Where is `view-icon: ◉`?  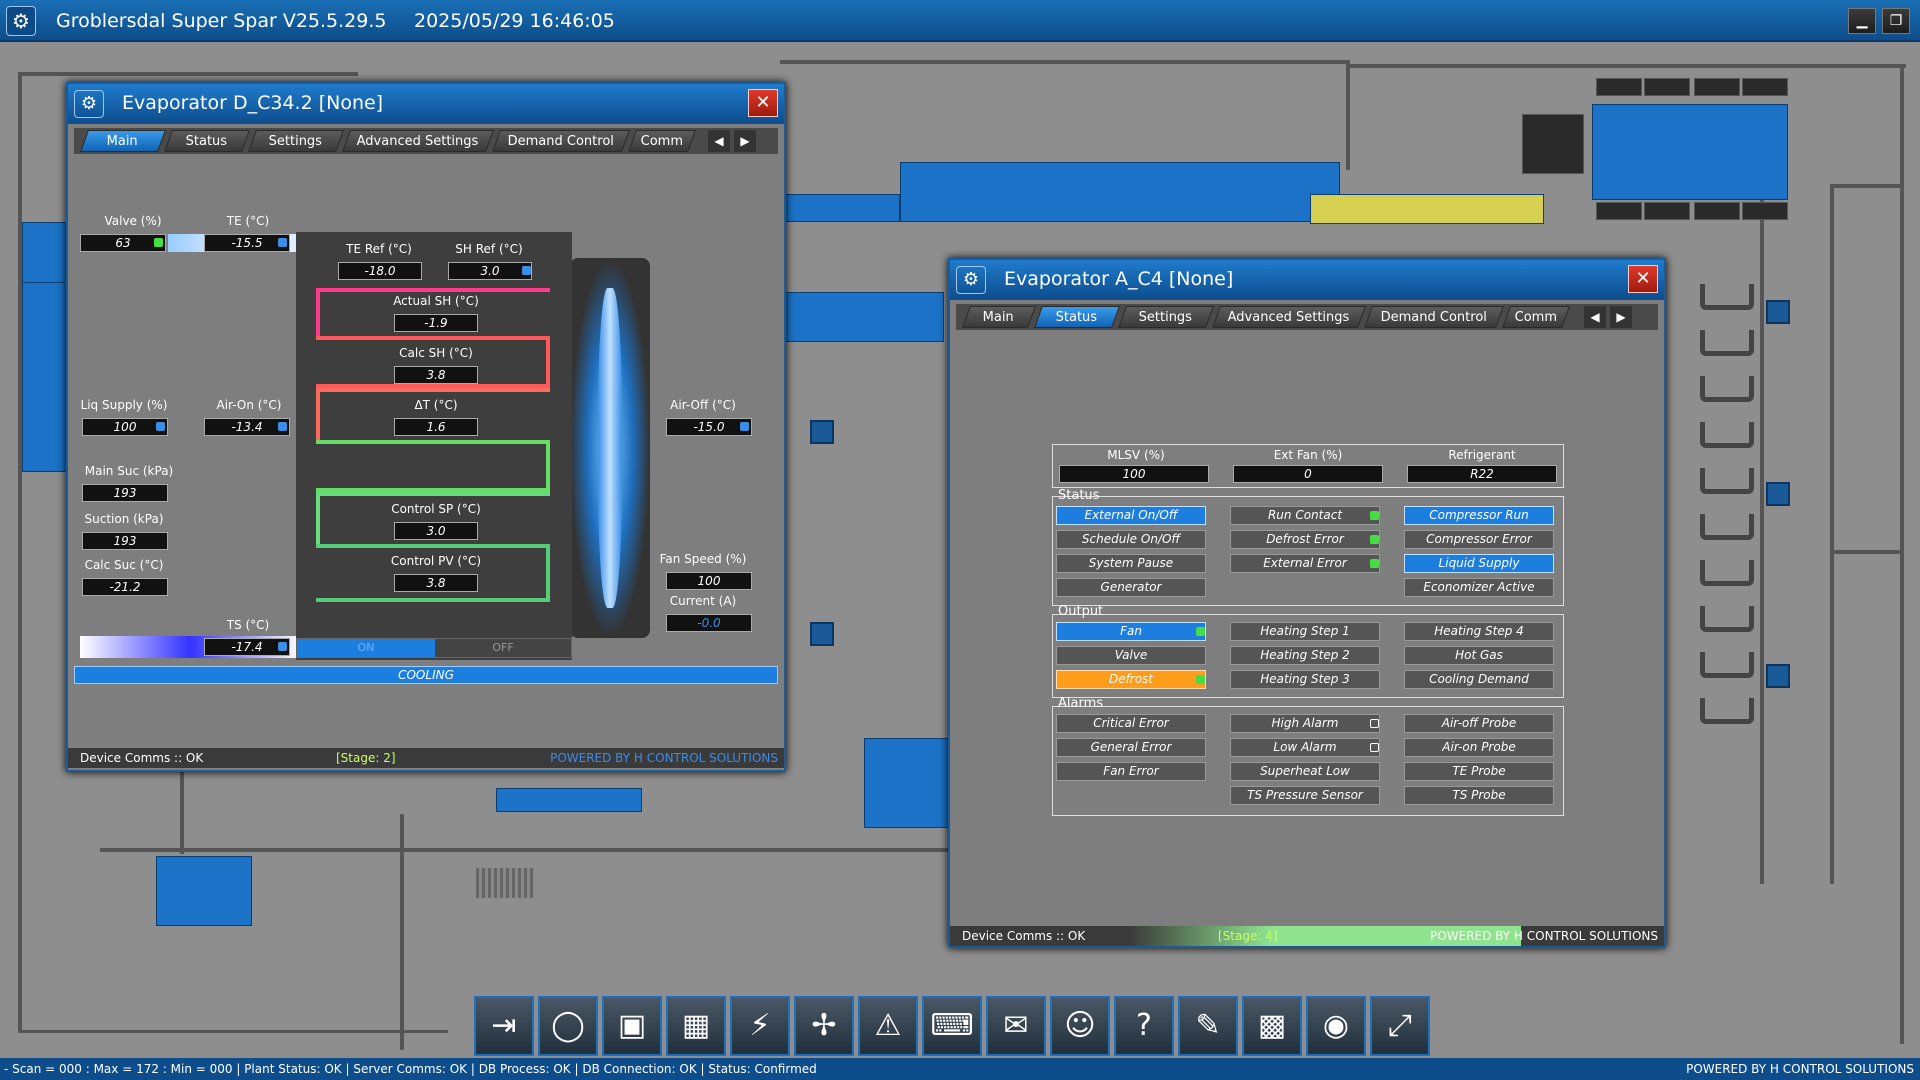 view-icon: ◉ is located at coordinates (1336, 1026).